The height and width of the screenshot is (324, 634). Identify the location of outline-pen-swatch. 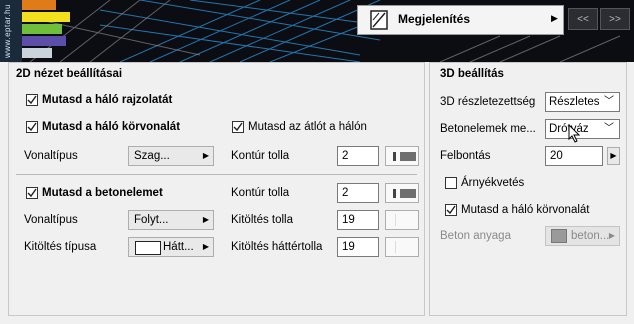
(402, 156).